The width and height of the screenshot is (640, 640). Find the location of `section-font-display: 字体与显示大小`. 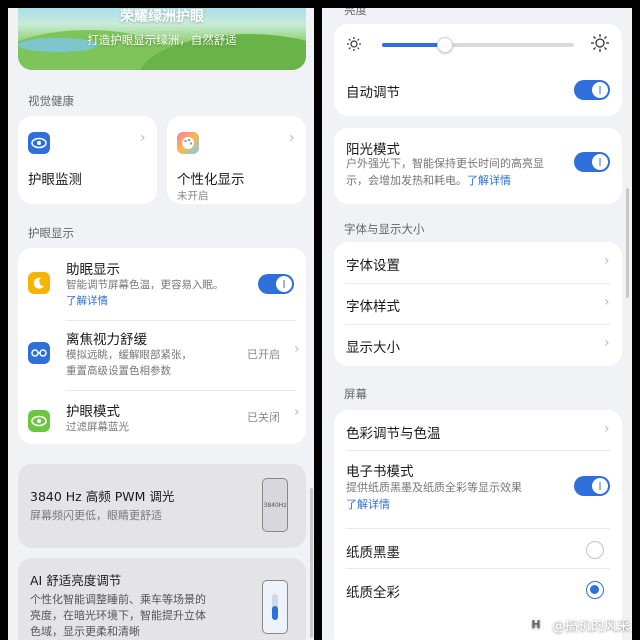

section-font-display: 字体与显示大小 is located at coordinates (384, 229).